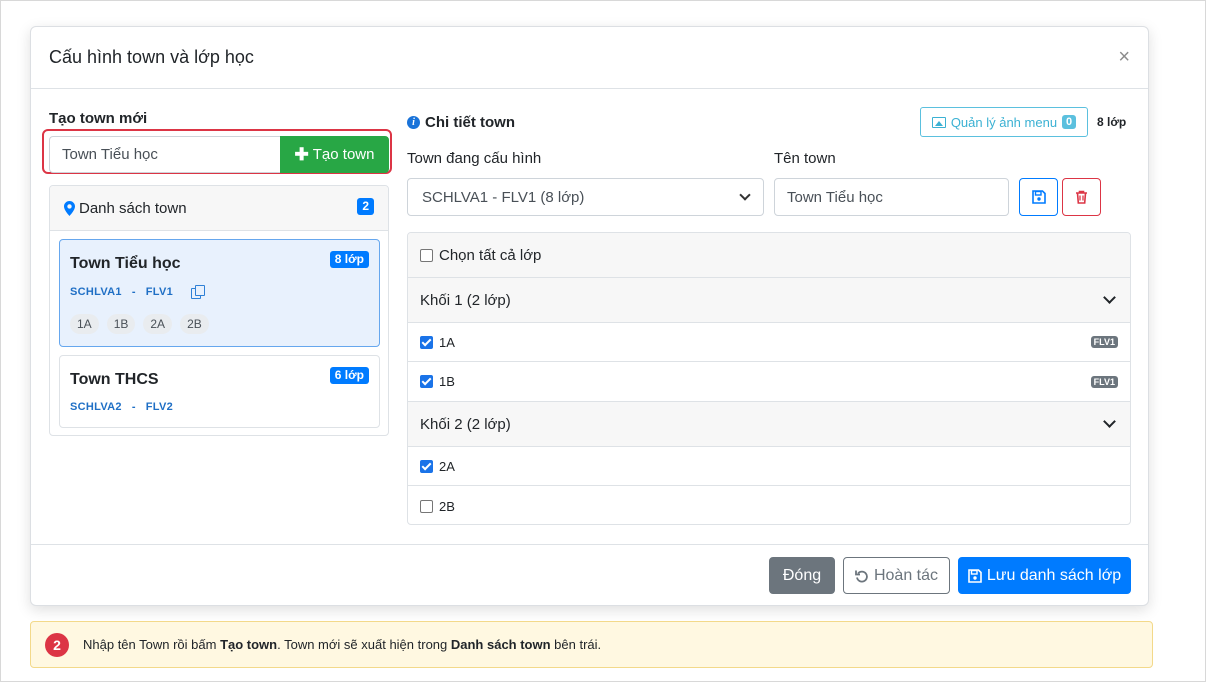 The height and width of the screenshot is (682, 1206). I want to click on town-item-name: Town Tiểu học, so click(125, 263).